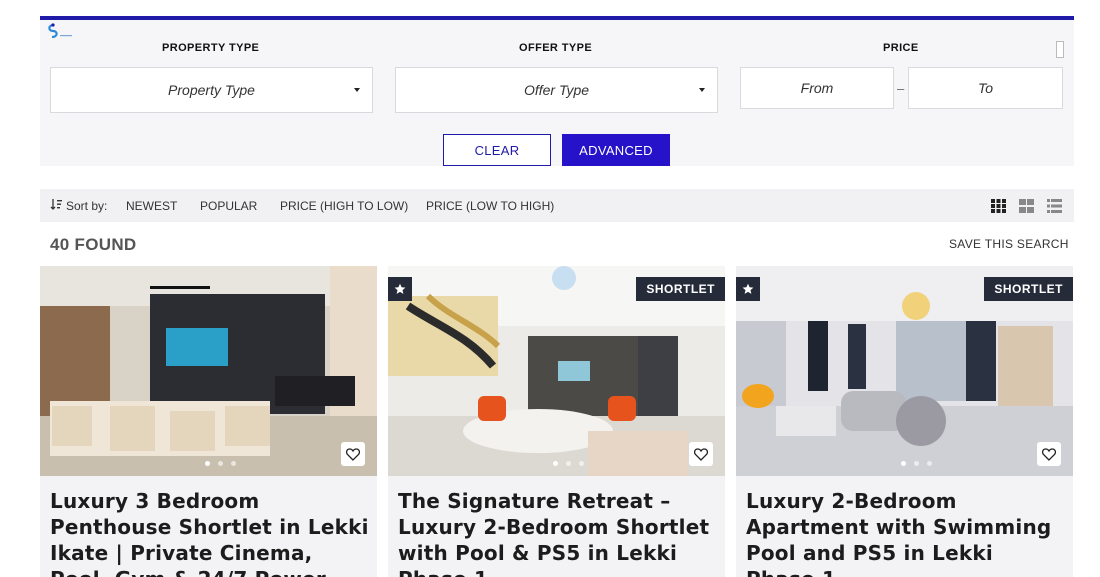 The image size is (1100, 577). Describe the element at coordinates (208, 371) in the screenshot. I see `listing-photo` at that location.